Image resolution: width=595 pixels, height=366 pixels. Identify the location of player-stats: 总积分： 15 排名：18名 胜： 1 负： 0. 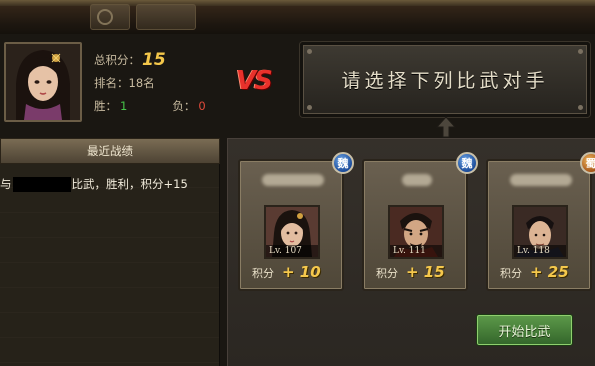
(150, 82).